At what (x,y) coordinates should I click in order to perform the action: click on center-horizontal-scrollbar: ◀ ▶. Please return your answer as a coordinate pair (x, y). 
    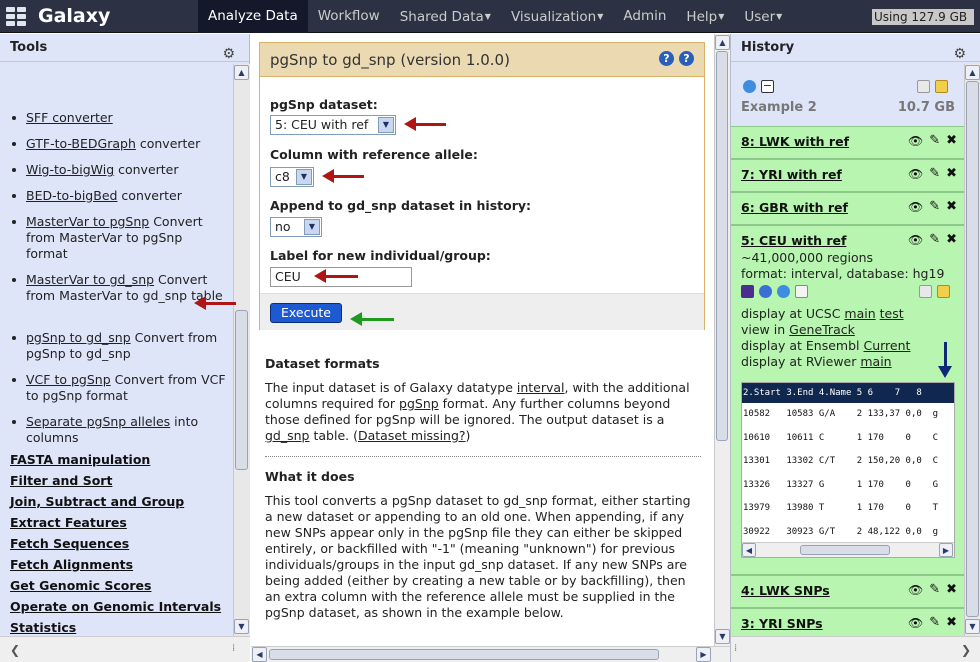
    Looking at the image, I should click on (490, 654).